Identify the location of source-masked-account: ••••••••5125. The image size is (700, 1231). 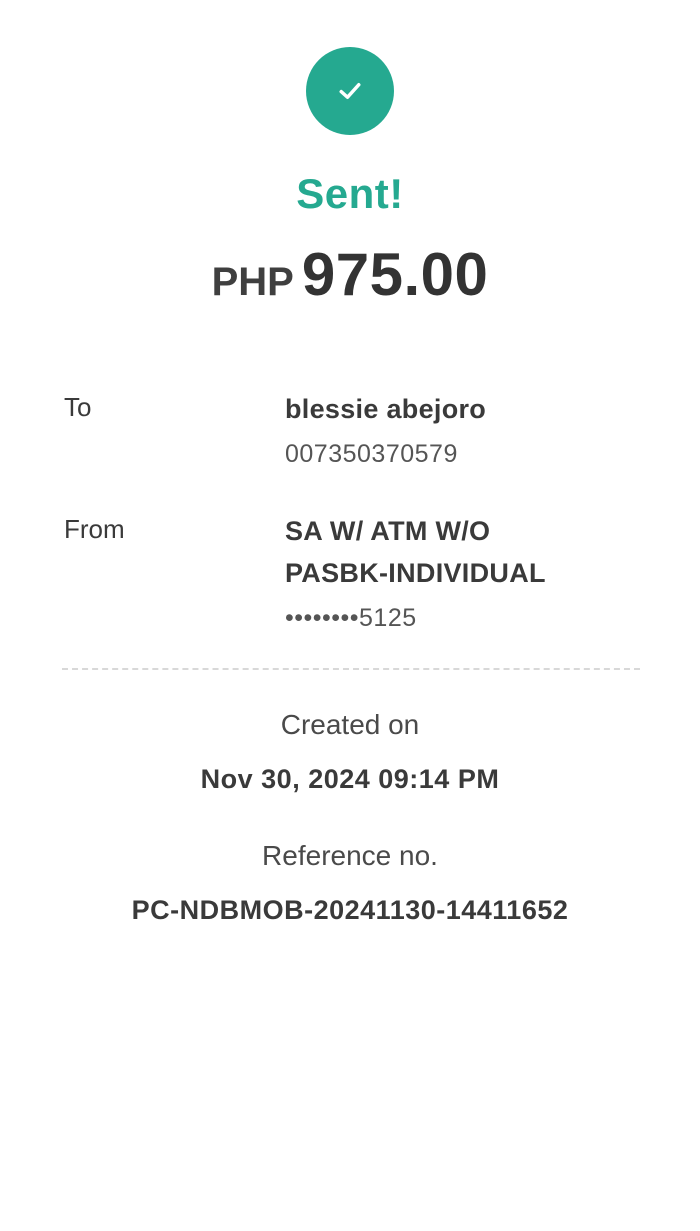
(351, 618).